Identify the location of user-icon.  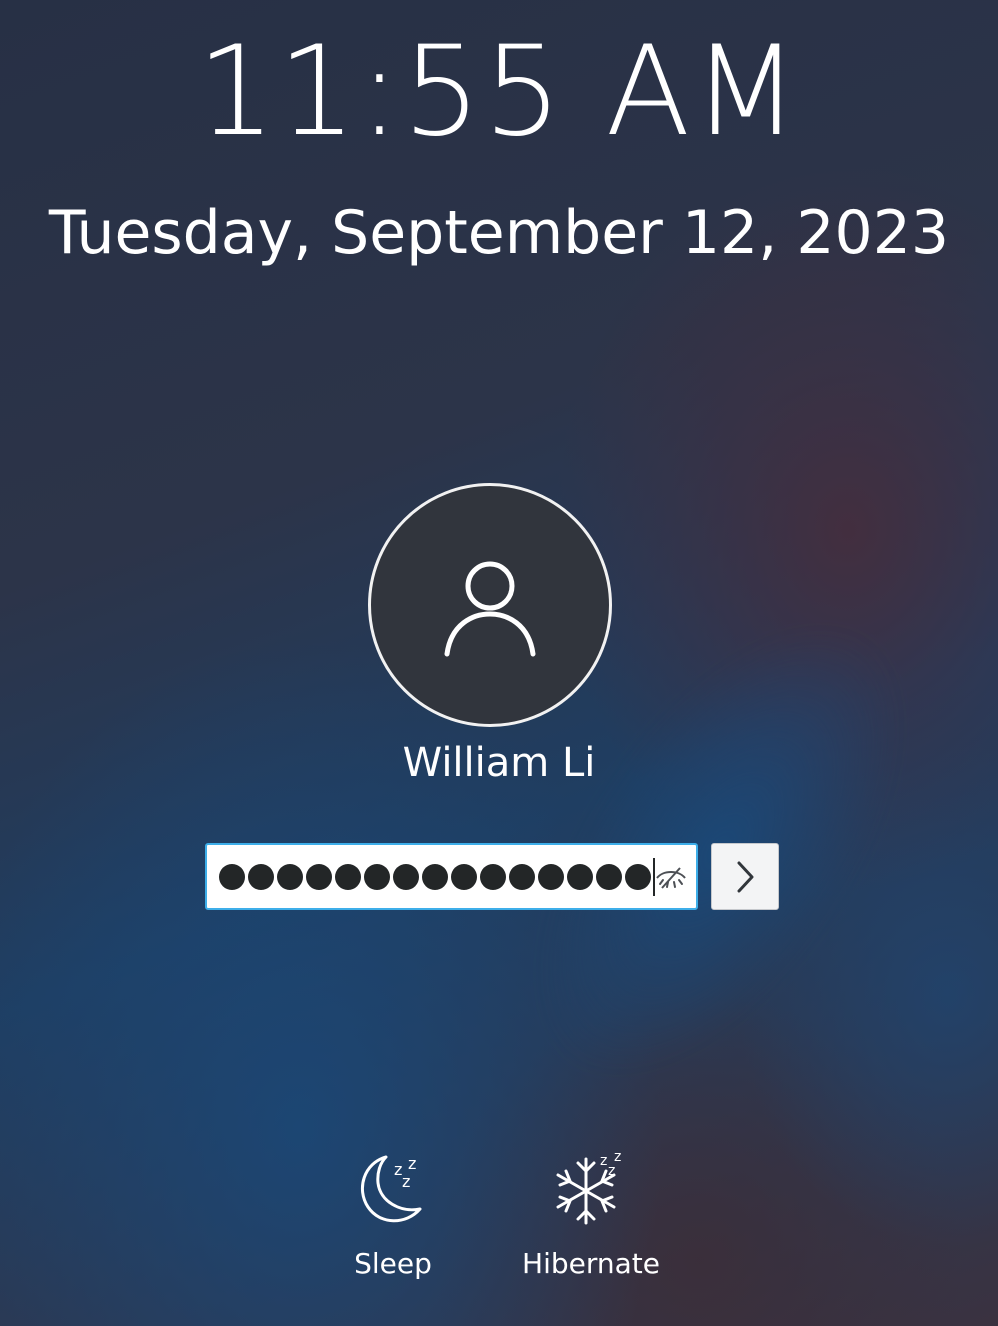
(490, 609).